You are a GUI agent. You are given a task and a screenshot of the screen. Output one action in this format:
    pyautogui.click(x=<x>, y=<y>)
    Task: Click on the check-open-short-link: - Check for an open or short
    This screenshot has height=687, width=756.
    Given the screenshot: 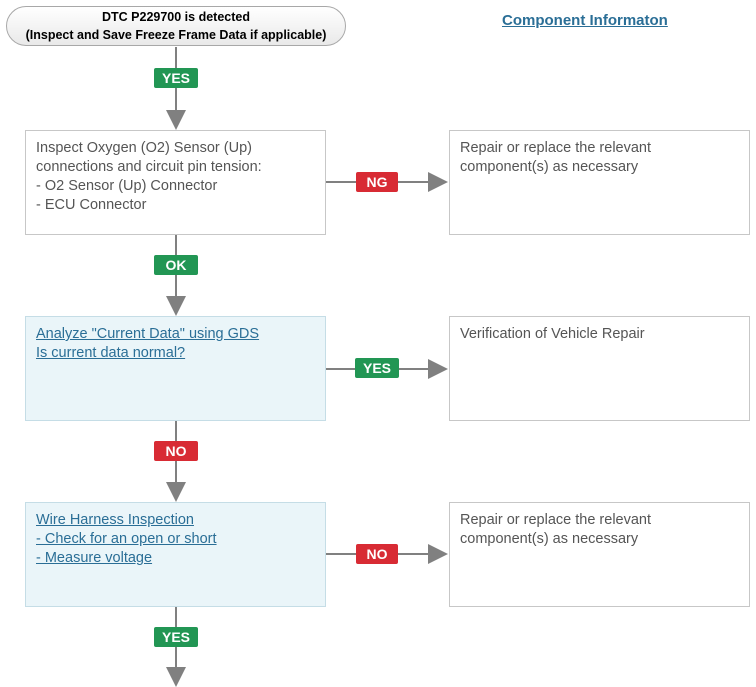 What is the action you would take?
    pyautogui.click(x=175, y=539)
    